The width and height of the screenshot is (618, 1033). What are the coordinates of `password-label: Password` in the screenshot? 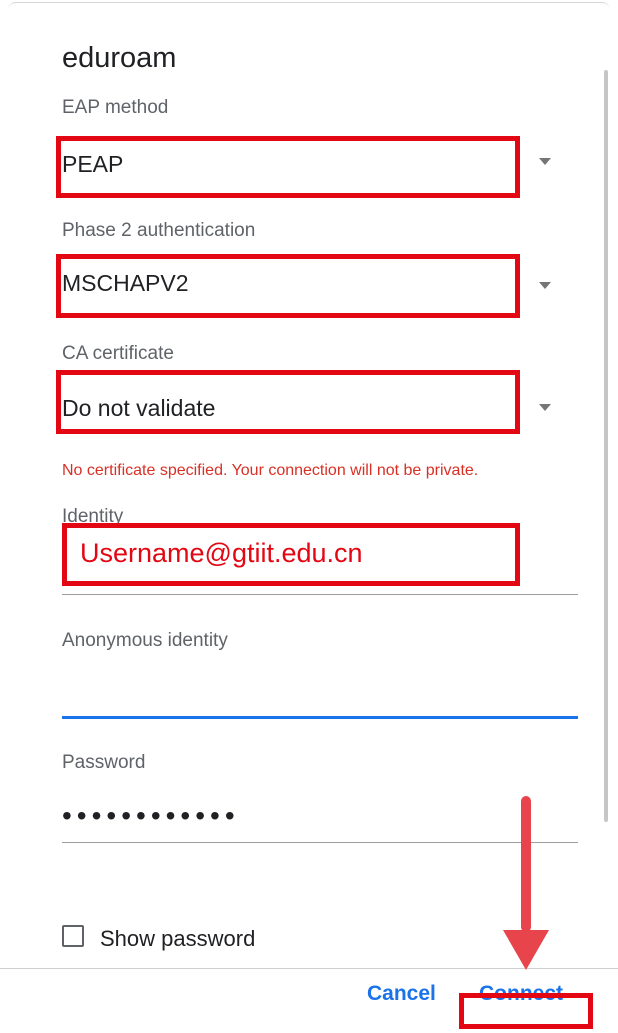 It's located at (104, 762).